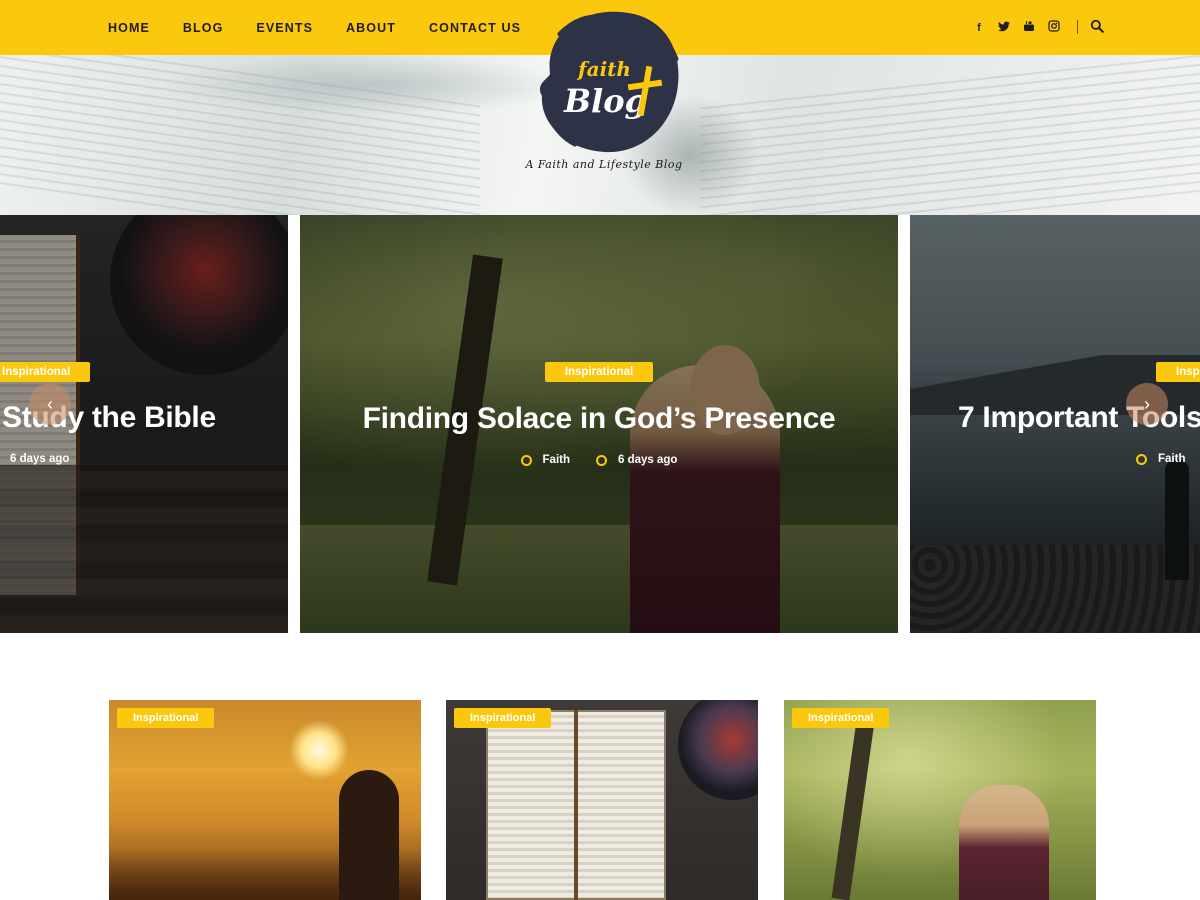  I want to click on main-nav: HOME BLOG EVENTS ABOUT CONTACT US, so click(314, 27).